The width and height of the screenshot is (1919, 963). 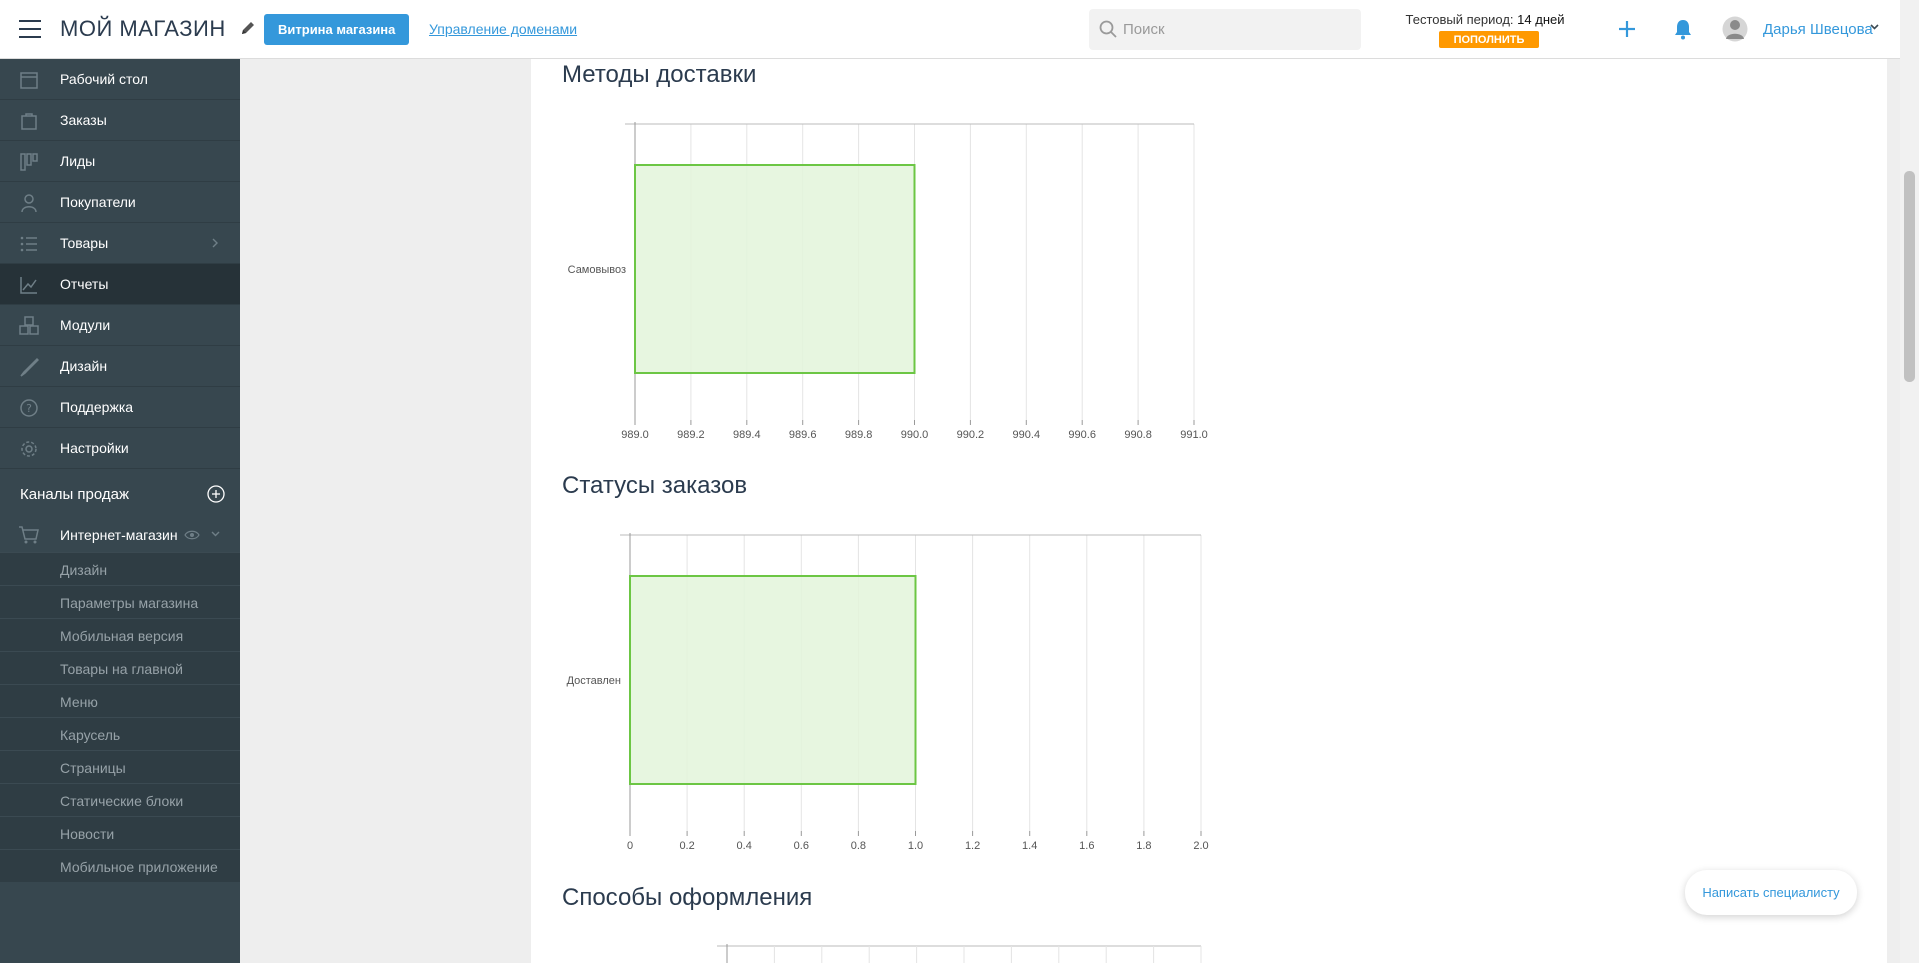 I want to click on sidebar-item-label: Заказы, so click(x=83, y=120).